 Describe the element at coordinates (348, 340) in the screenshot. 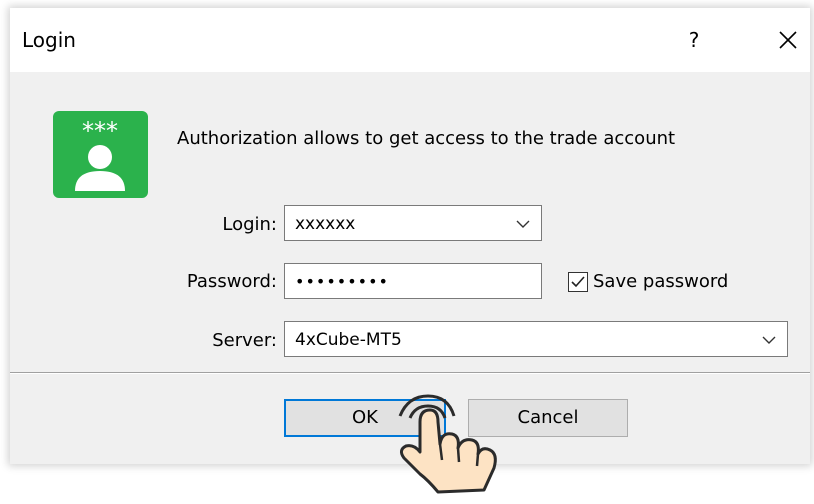

I see `server-value: 4xCube-MT5` at that location.